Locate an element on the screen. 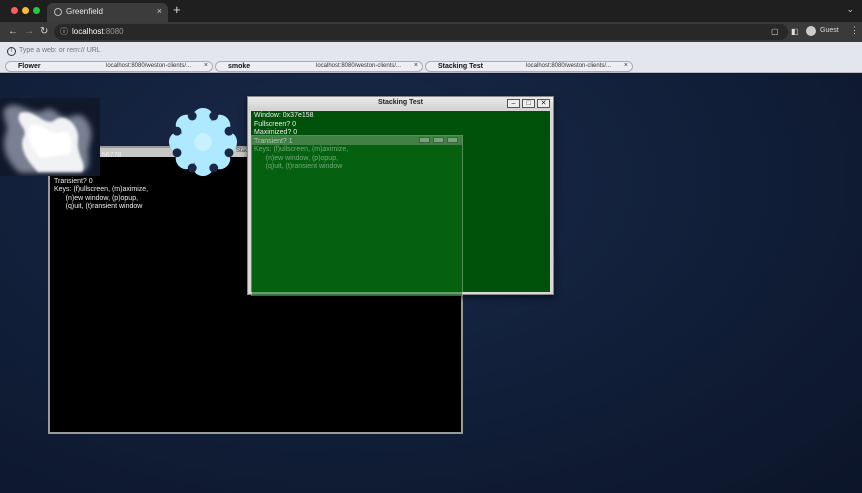 The image size is (862, 493). minimize-icon is located at coordinates (424, 140).